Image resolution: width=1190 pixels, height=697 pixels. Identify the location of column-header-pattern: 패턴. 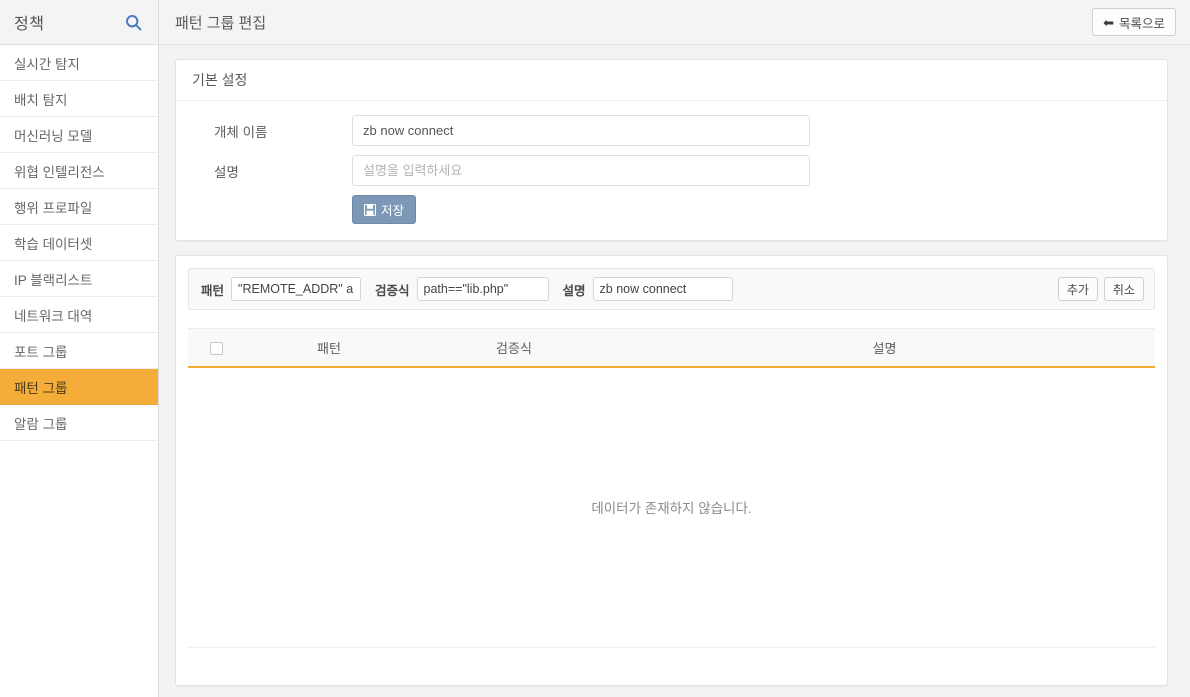
(329, 348).